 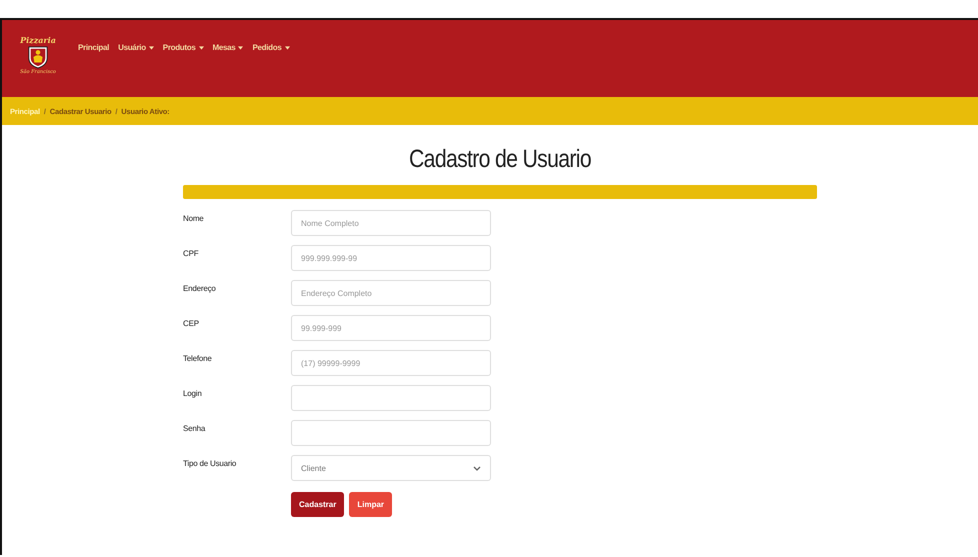 What do you see at coordinates (193, 393) in the screenshot?
I see `field-label: Login` at bounding box center [193, 393].